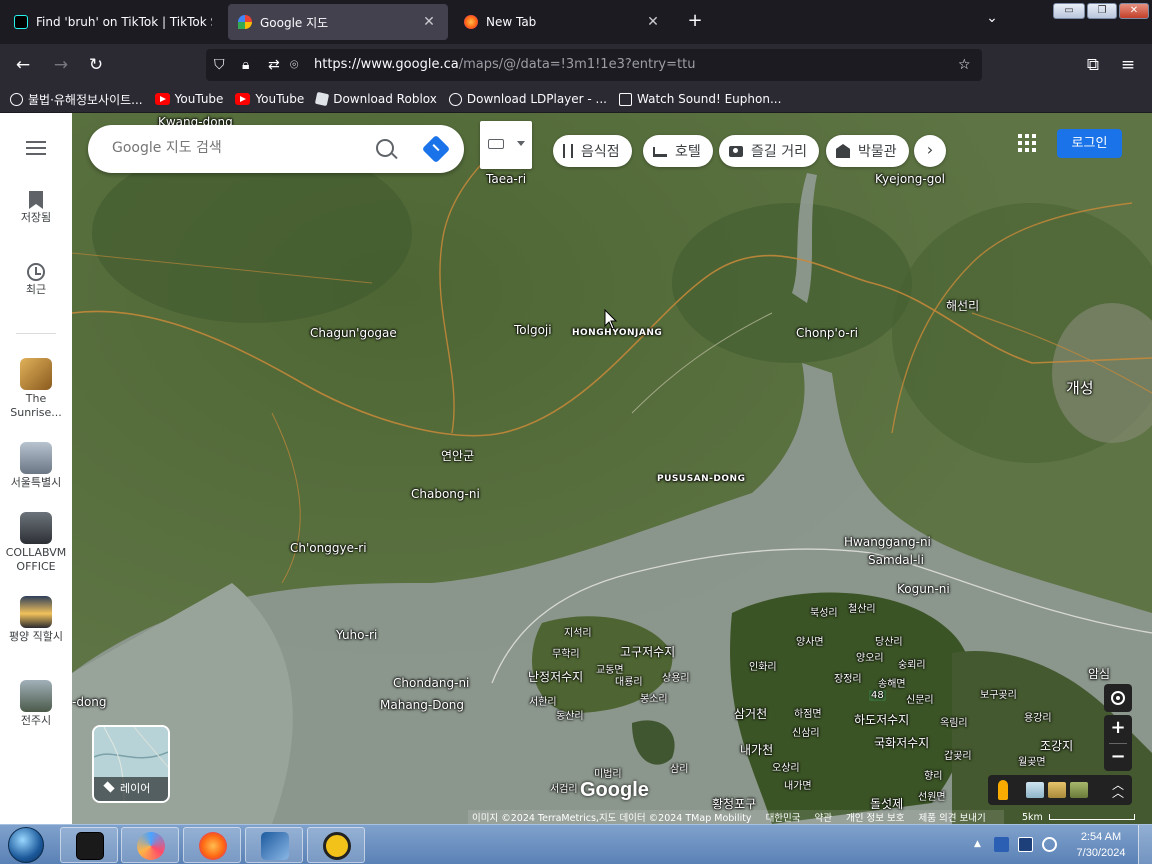  Describe the element at coordinates (445, 494) in the screenshot. I see `map-label: Chabong-ni` at that location.